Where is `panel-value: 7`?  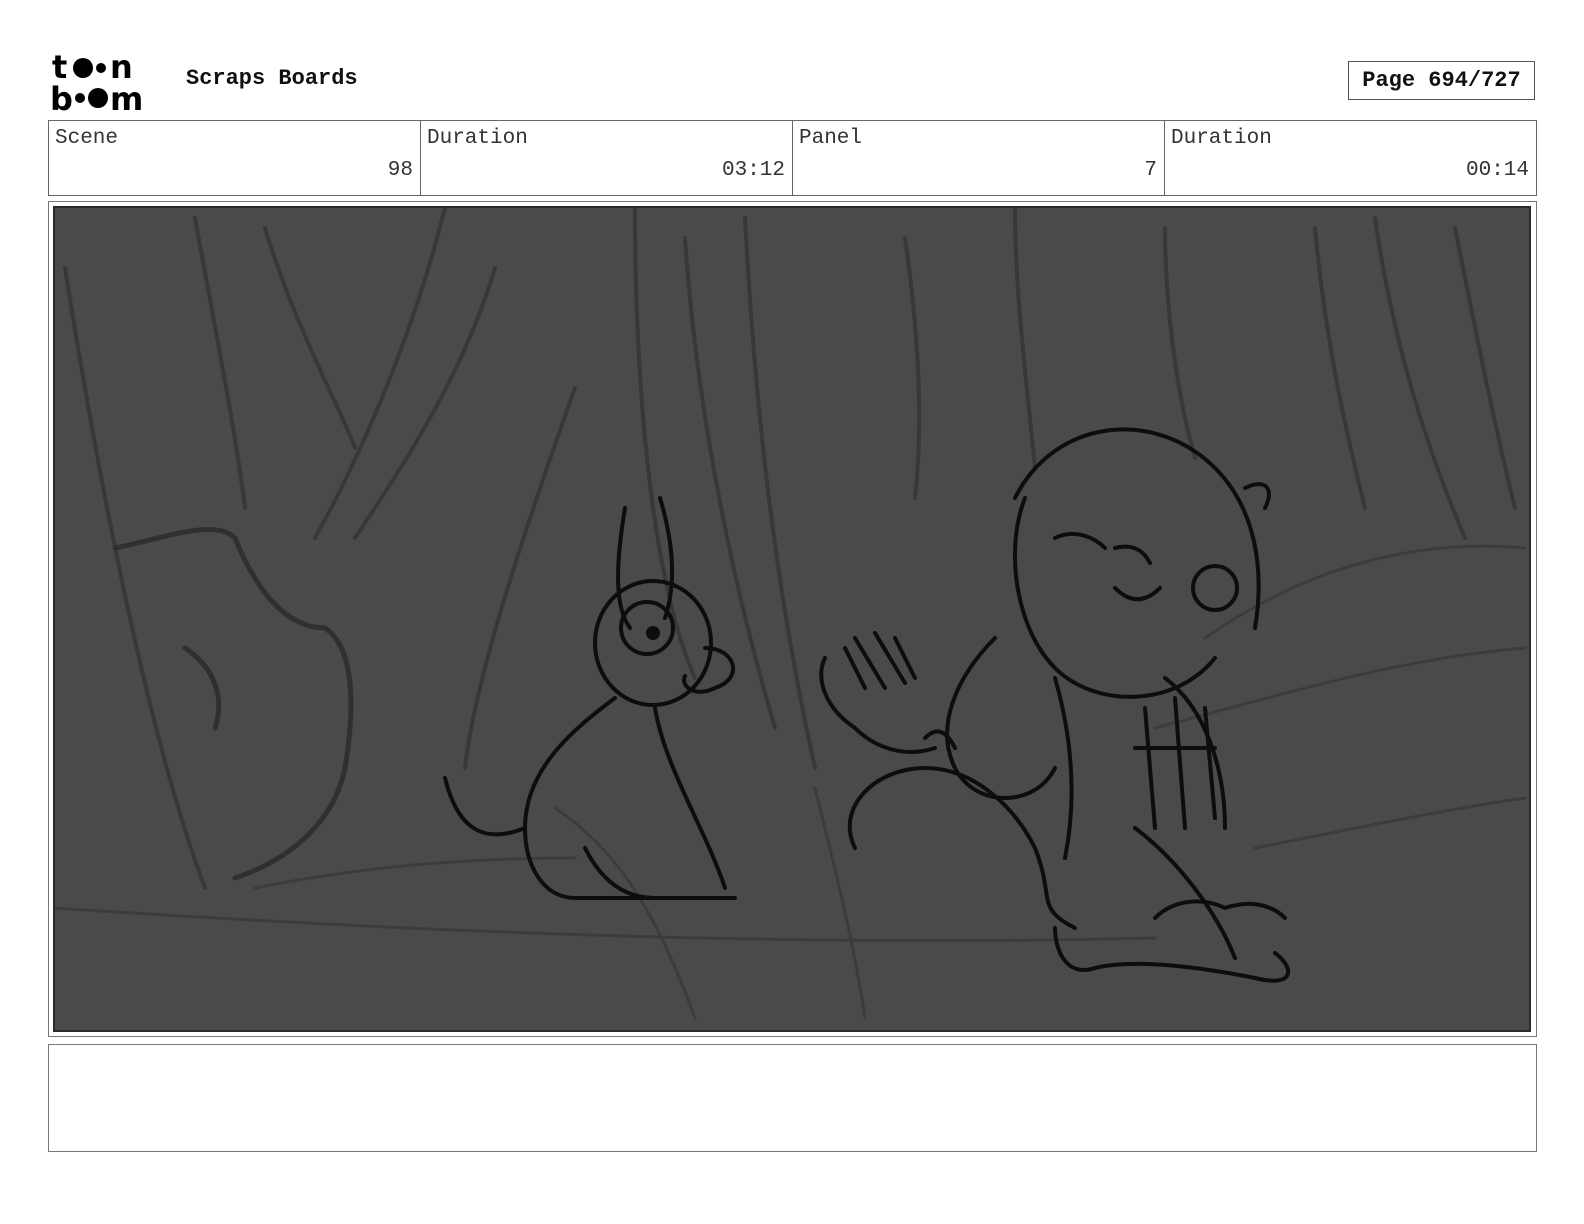
panel-value: 7 is located at coordinates (1150, 170).